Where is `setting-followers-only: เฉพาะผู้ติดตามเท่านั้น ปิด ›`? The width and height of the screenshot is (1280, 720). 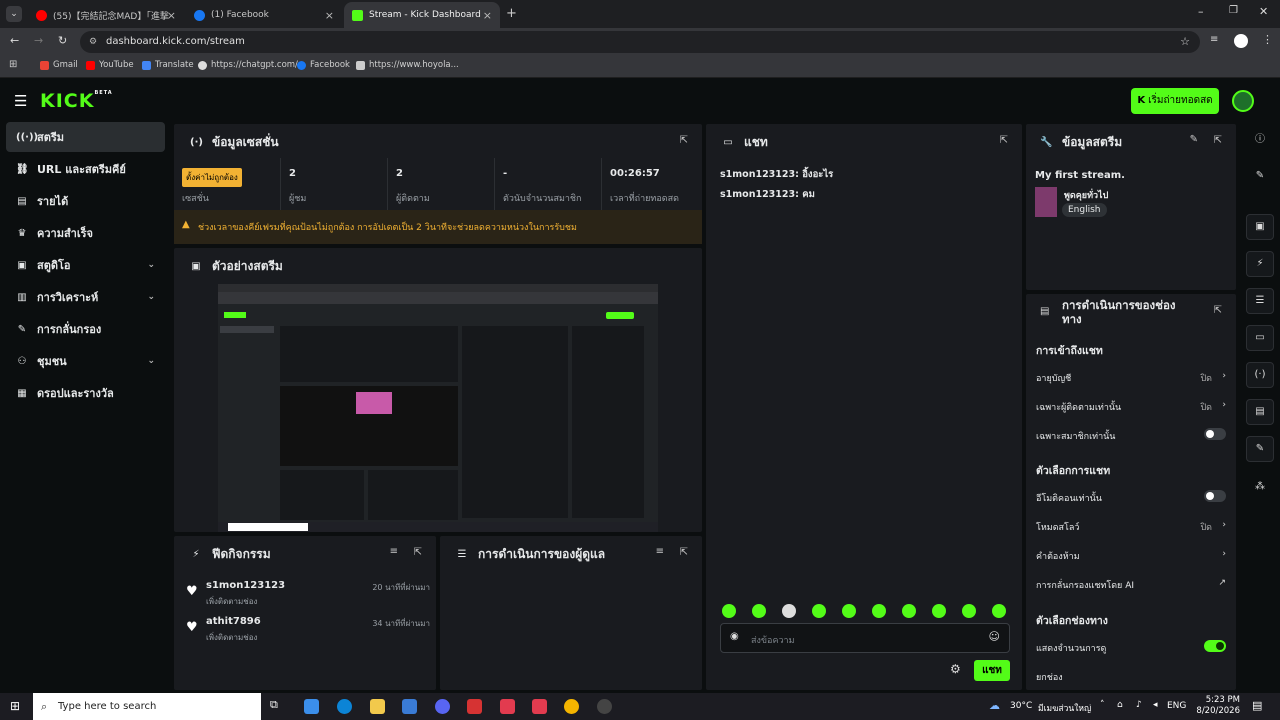 setting-followers-only: เฉพาะผู้ติดตามเท่านั้น ปิด › is located at coordinates (1131, 407).